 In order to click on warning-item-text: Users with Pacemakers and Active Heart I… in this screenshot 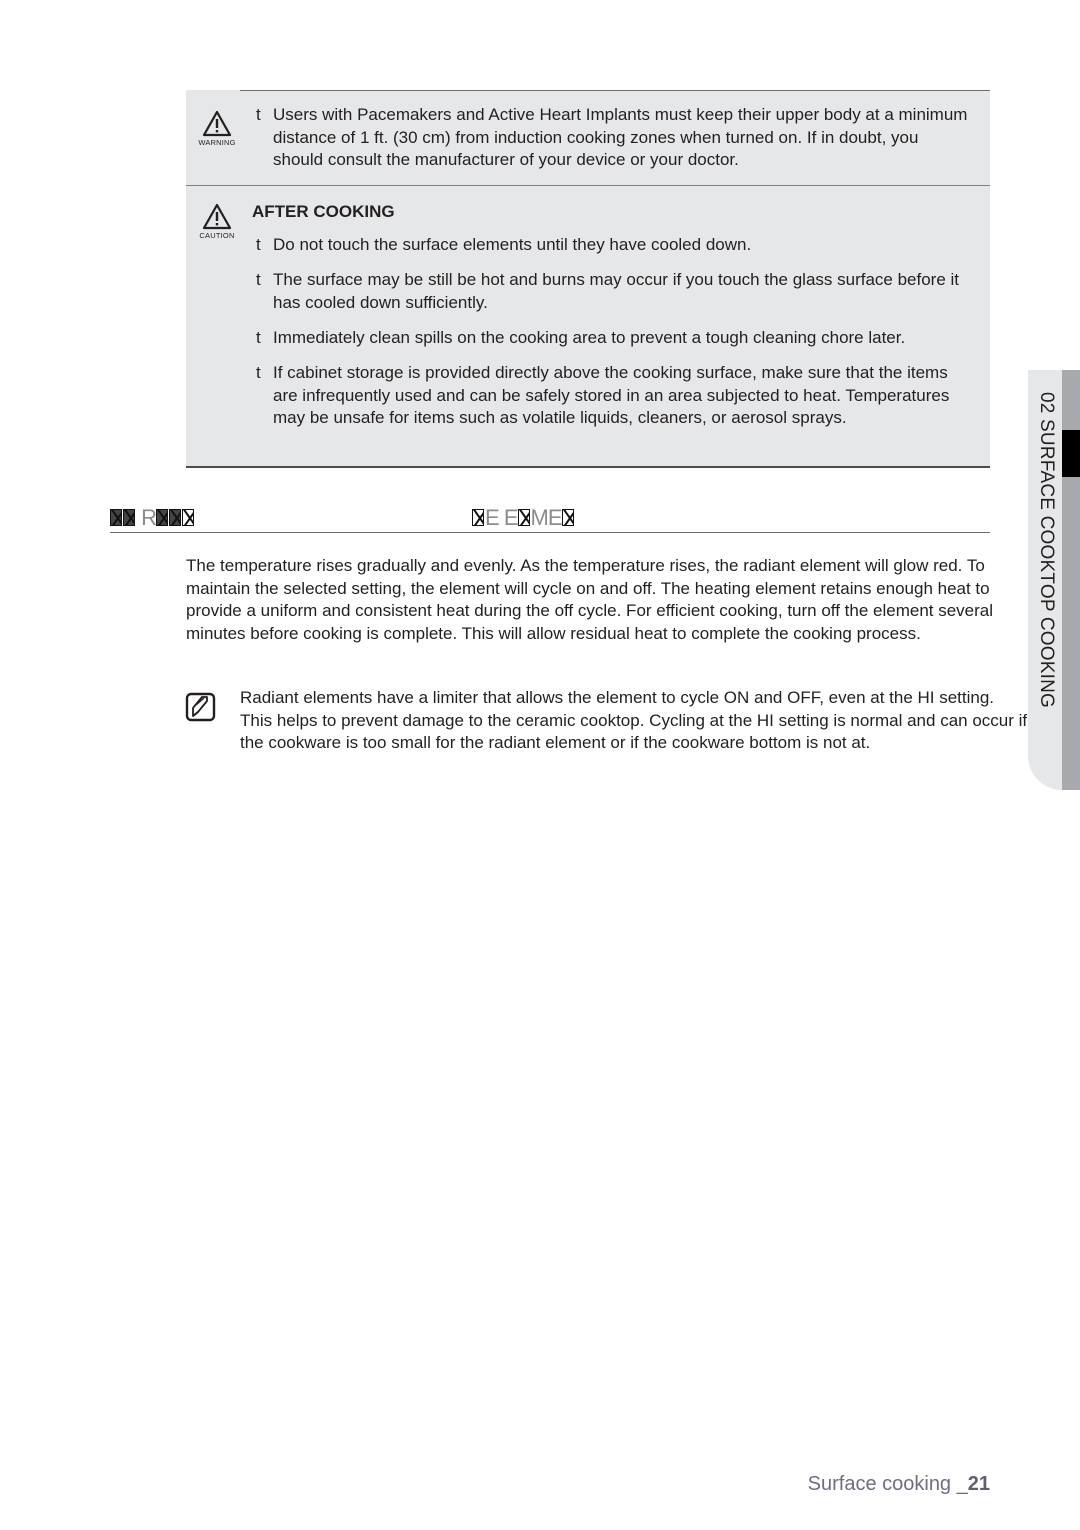, I will do `click(620, 137)`.